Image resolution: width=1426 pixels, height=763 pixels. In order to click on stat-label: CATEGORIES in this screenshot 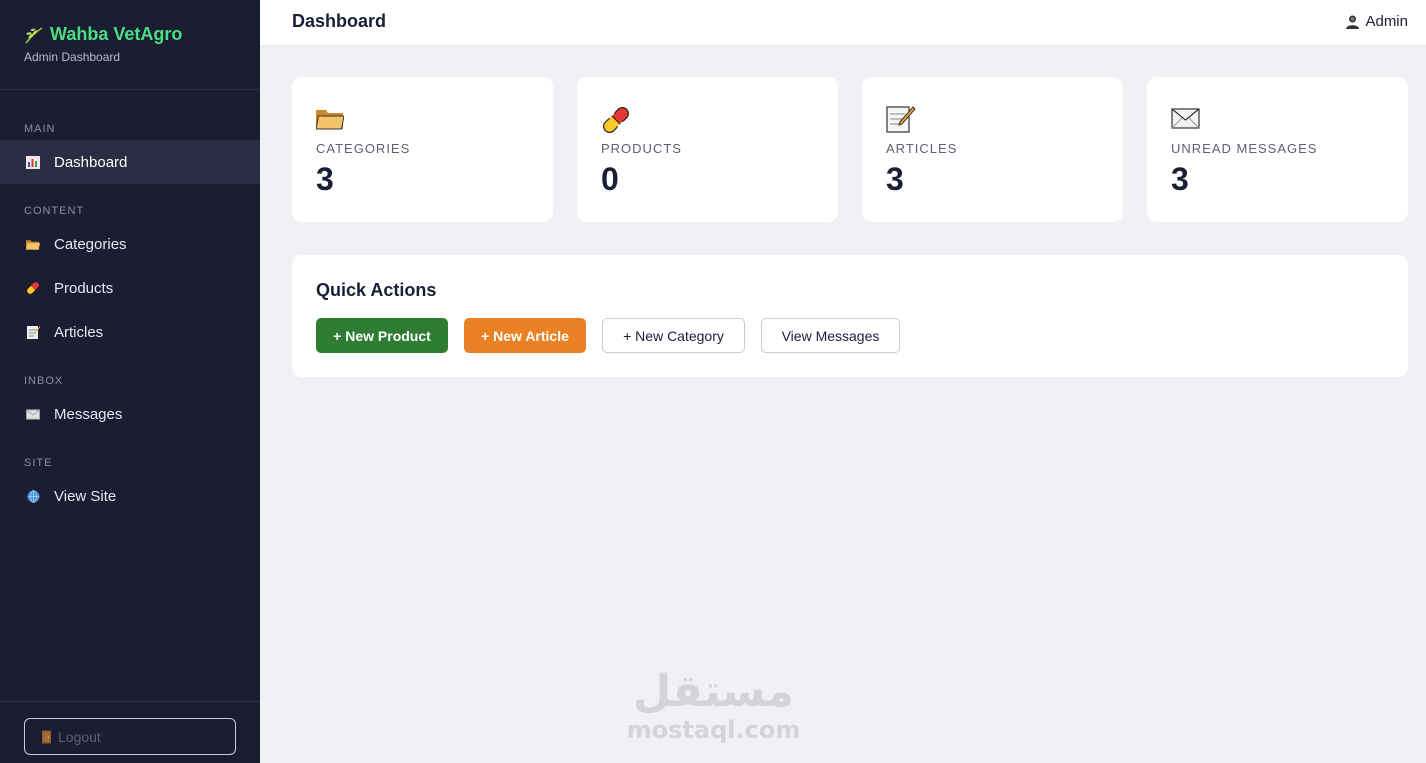, I will do `click(363, 148)`.